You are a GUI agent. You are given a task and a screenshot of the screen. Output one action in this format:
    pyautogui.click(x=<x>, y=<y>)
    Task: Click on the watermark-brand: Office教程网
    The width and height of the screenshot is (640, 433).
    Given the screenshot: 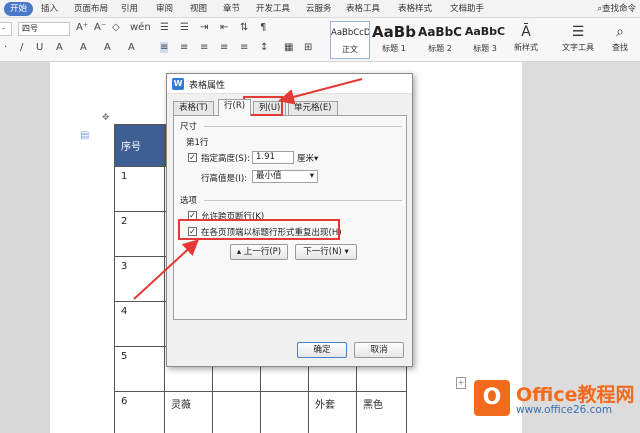 What is the action you would take?
    pyautogui.click(x=575, y=395)
    